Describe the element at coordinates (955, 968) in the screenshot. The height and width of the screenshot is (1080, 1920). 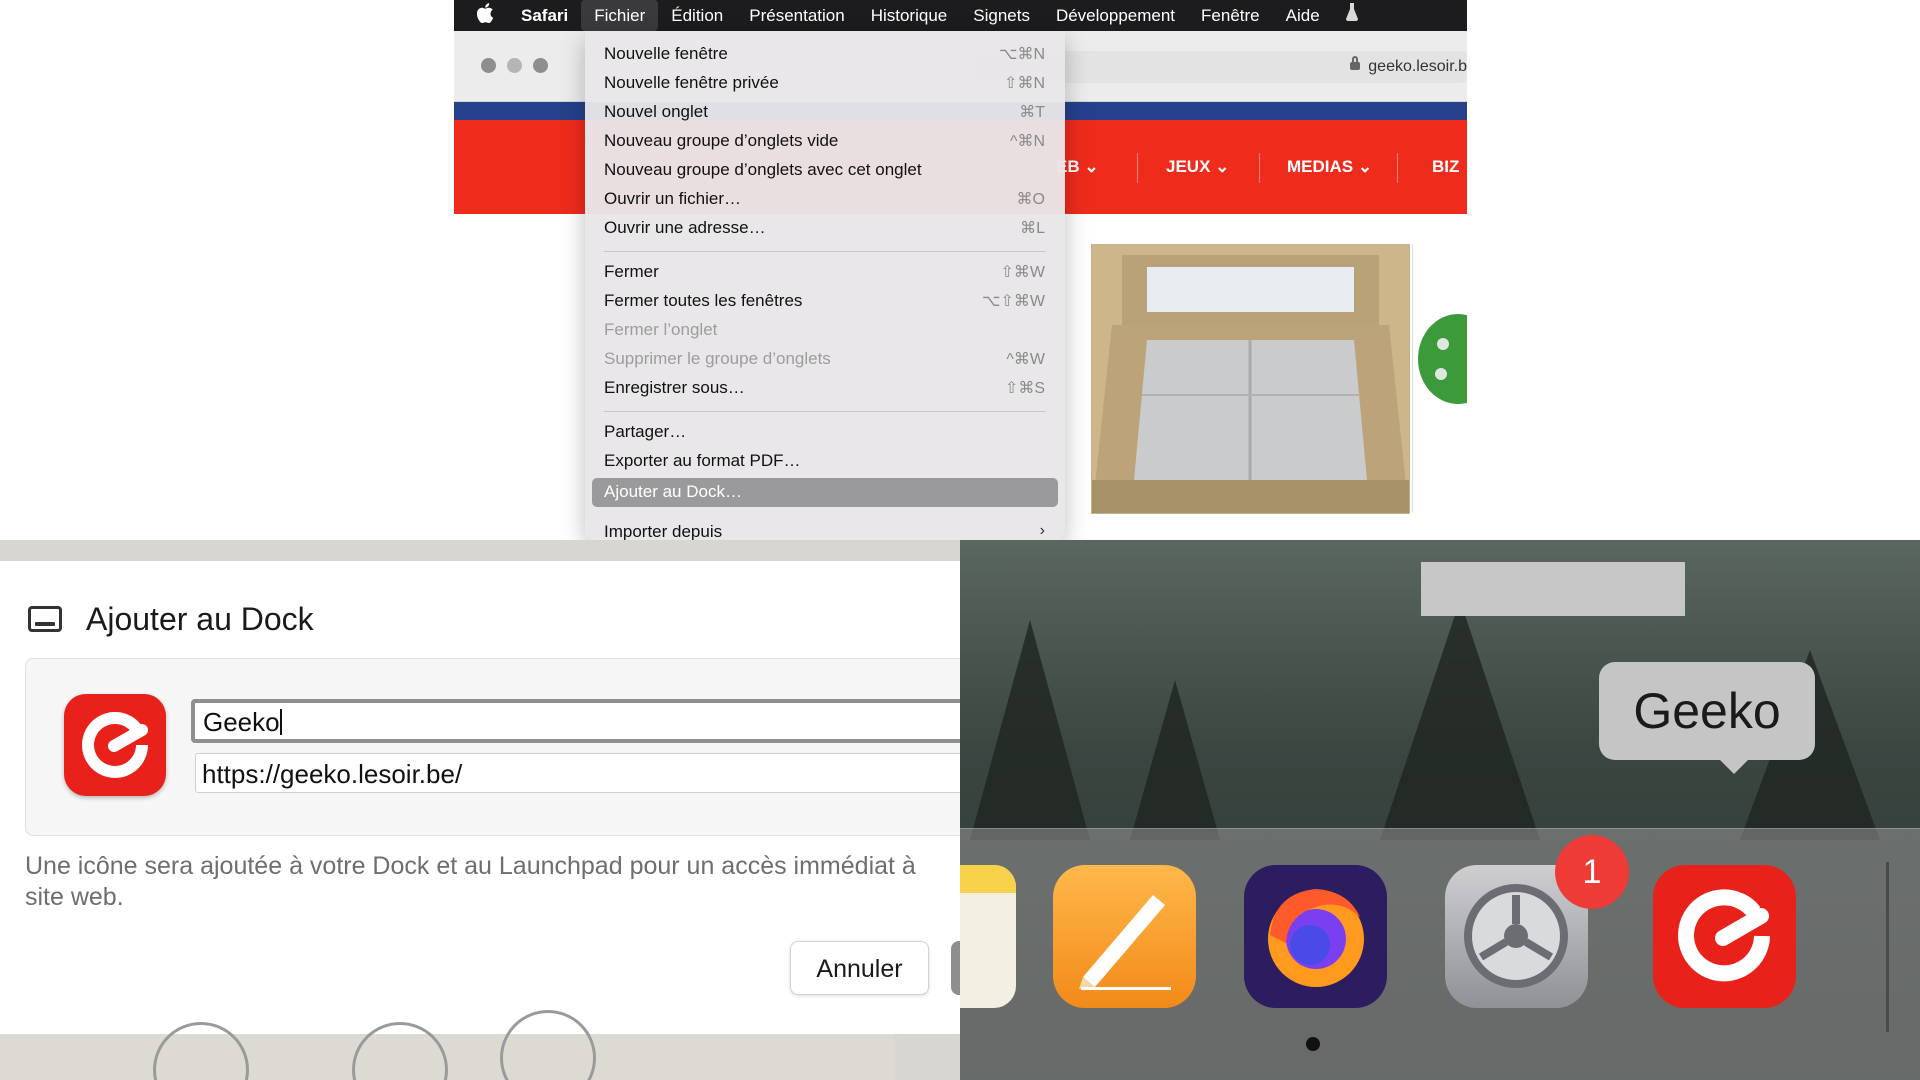
I see `add-button` at that location.